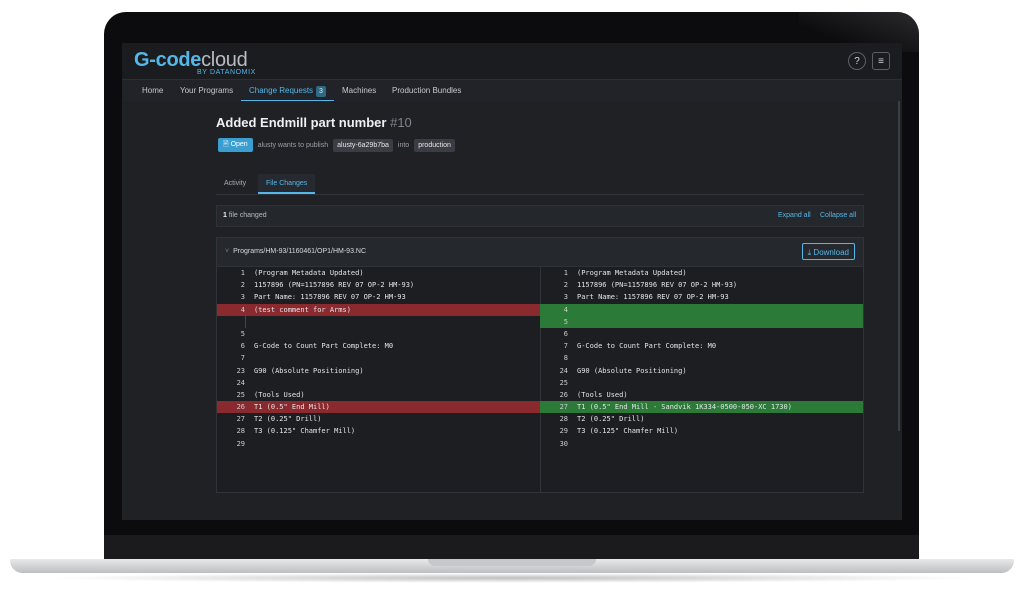 The width and height of the screenshot is (1024, 604). What do you see at coordinates (231, 321) in the screenshot?
I see `line-number` at bounding box center [231, 321].